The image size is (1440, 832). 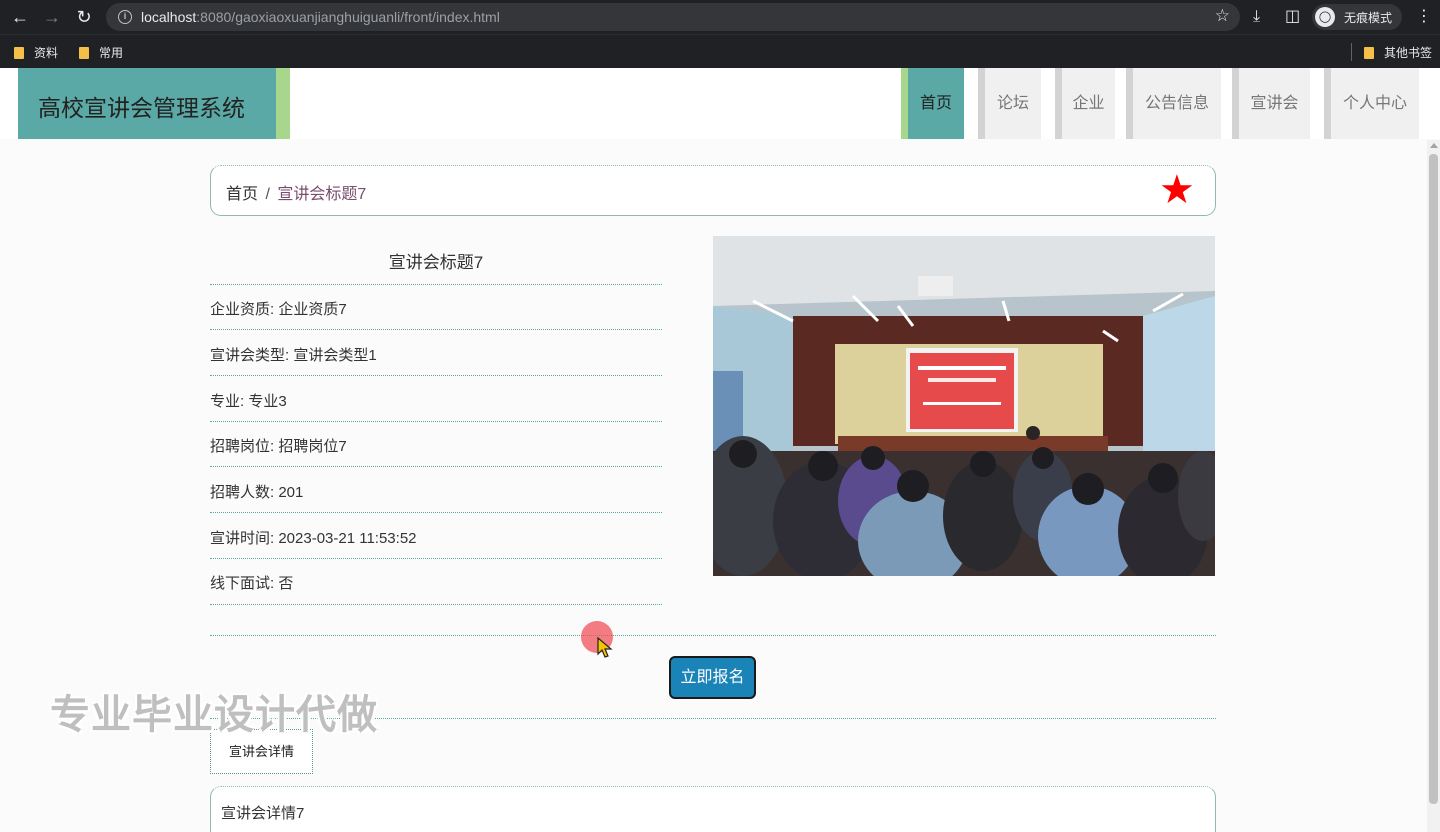 What do you see at coordinates (1292, 17) in the screenshot?
I see `side-panel-icon: ◫` at bounding box center [1292, 17].